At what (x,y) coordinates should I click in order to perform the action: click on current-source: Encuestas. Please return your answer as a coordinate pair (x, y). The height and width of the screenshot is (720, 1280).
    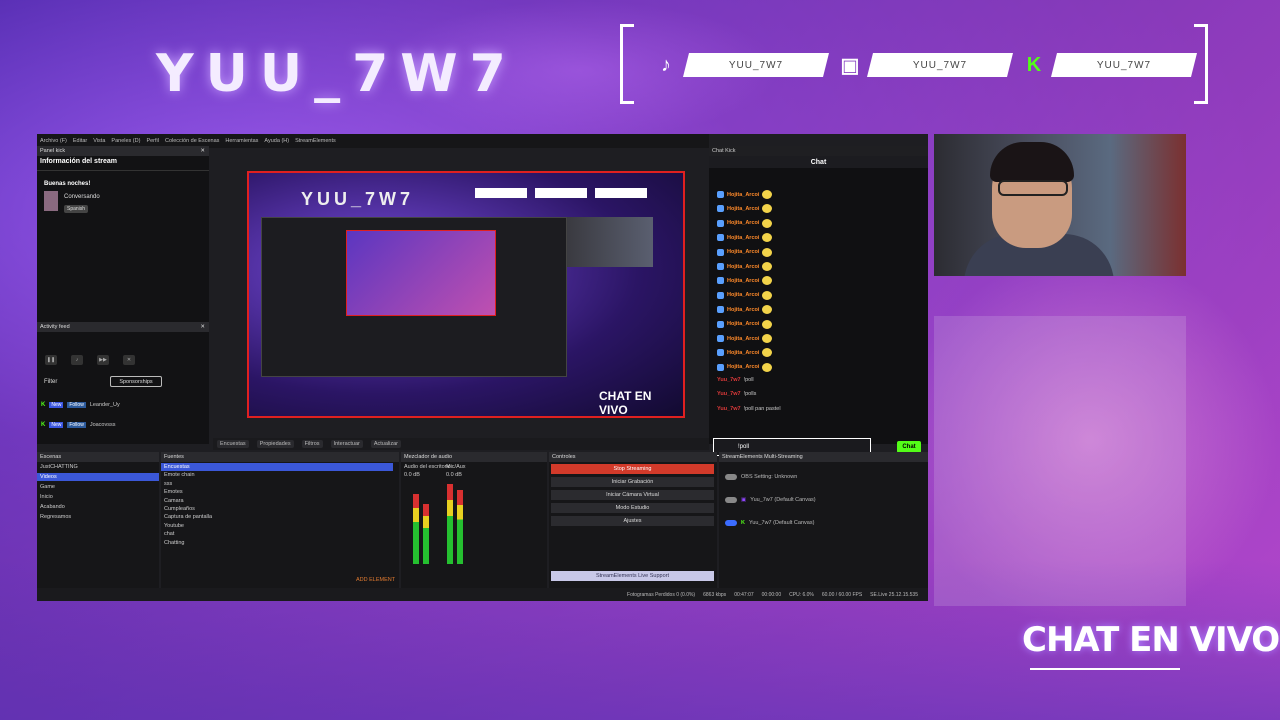
    Looking at the image, I should click on (233, 444).